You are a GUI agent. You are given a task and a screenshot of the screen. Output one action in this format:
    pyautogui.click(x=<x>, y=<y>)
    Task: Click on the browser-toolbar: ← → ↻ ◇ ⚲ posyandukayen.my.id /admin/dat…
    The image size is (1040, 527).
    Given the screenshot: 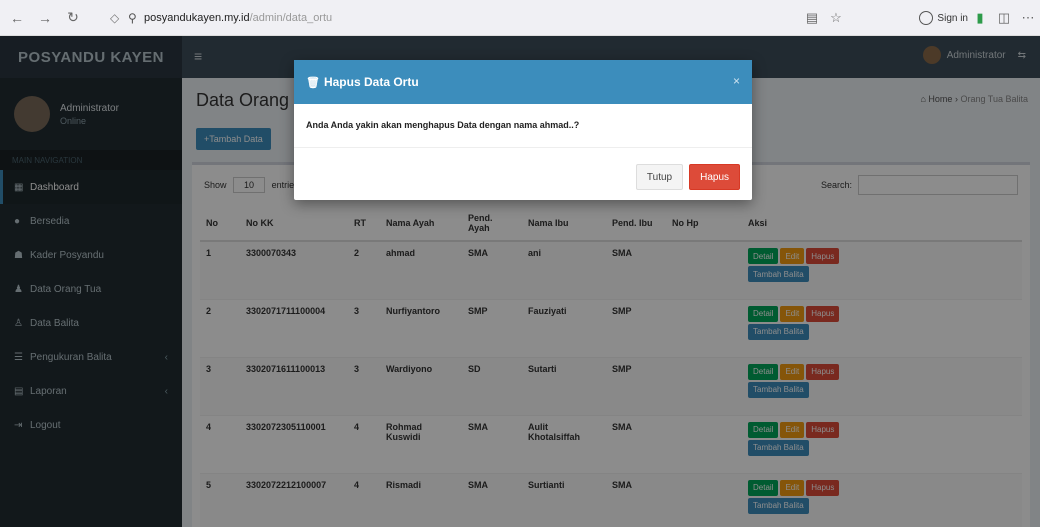 What is the action you would take?
    pyautogui.click(x=520, y=18)
    